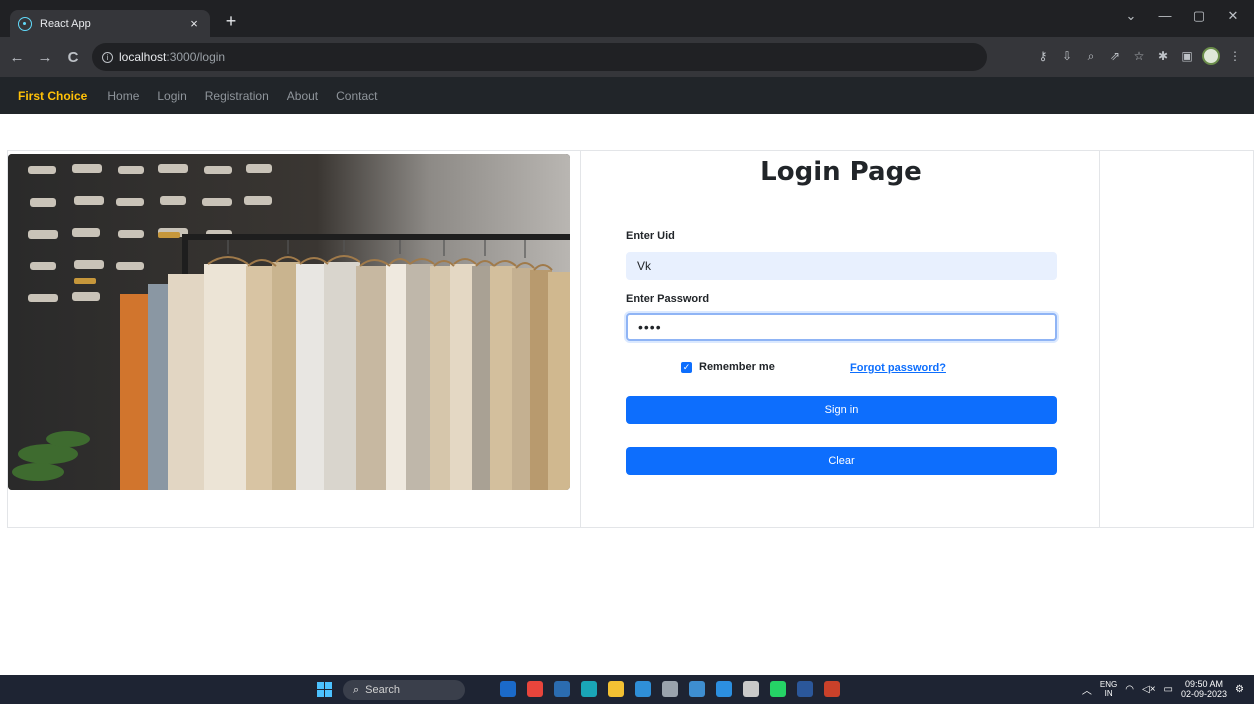 The height and width of the screenshot is (704, 1254). What do you see at coordinates (1129, 689) in the screenshot?
I see `wifi-icon: ◠` at bounding box center [1129, 689].